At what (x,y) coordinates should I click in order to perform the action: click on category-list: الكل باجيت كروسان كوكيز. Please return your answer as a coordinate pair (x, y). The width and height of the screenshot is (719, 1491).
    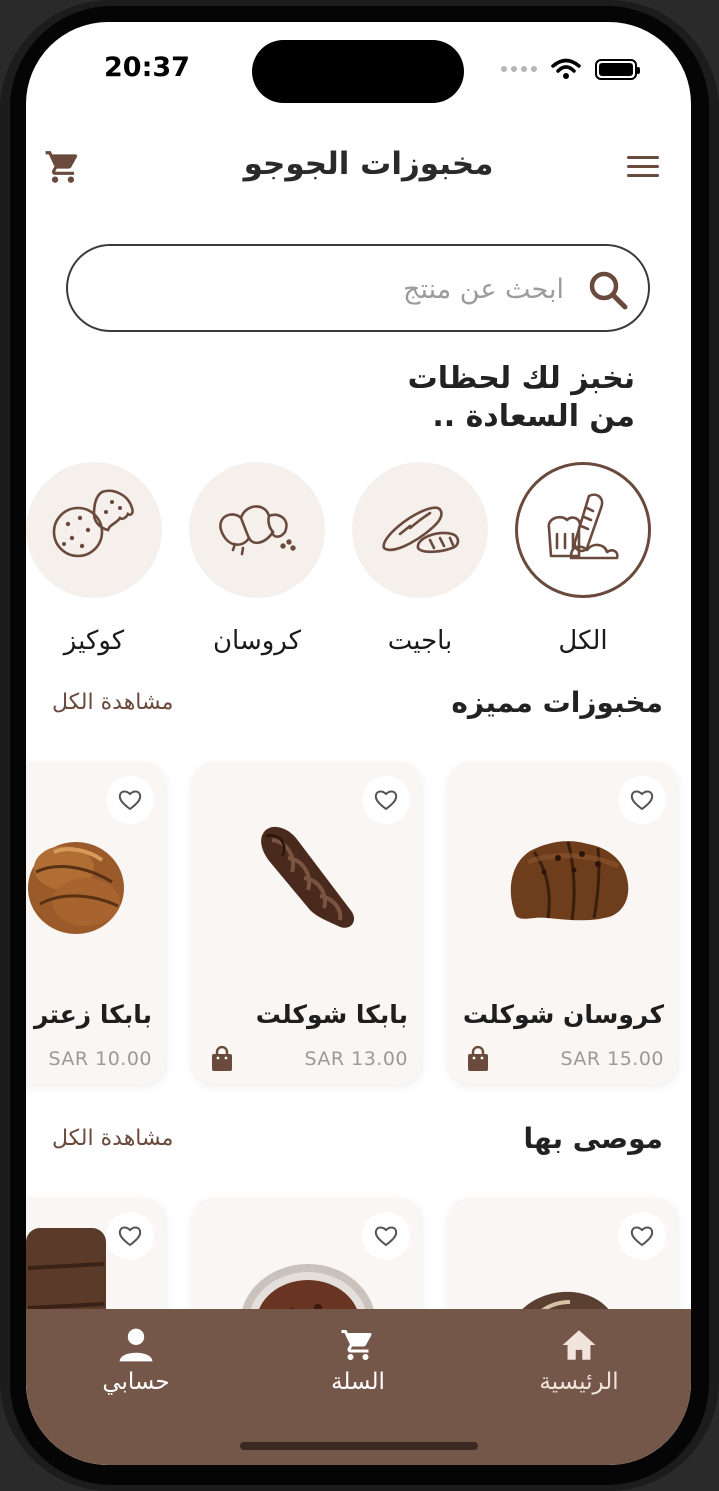
    Looking at the image, I should click on (358, 562).